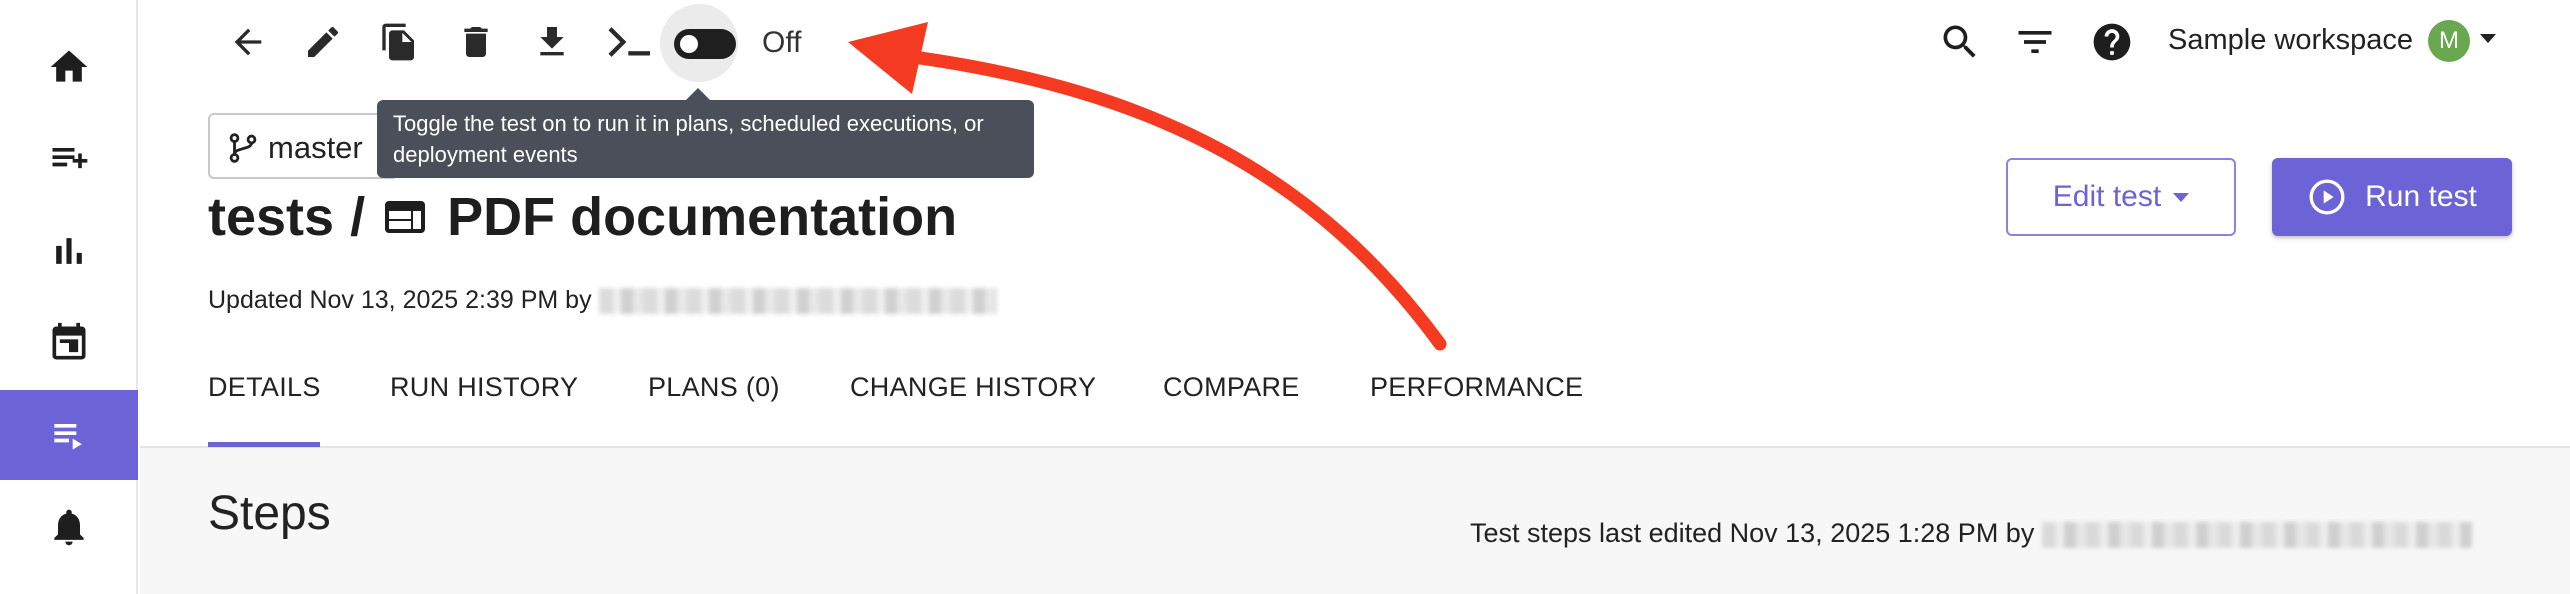 Image resolution: width=2570 pixels, height=594 pixels. I want to click on avatar: M, so click(2449, 41).